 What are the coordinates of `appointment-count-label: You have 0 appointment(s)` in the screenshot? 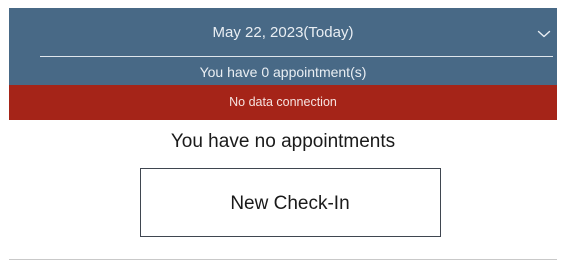 It's located at (283, 72).